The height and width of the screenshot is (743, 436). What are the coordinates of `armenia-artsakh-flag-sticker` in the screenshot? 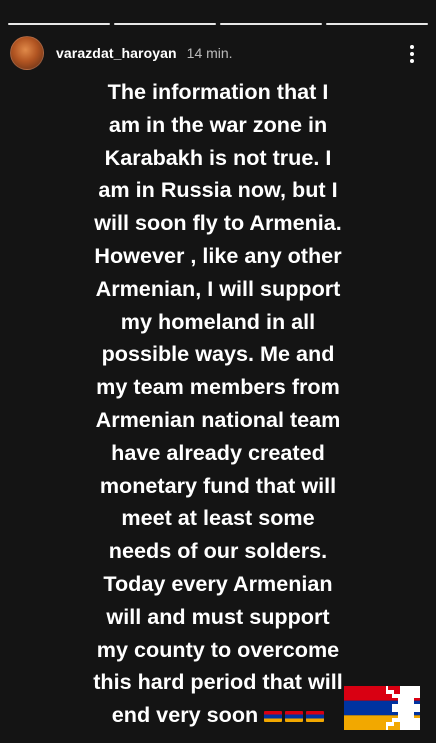 It's located at (382, 708).